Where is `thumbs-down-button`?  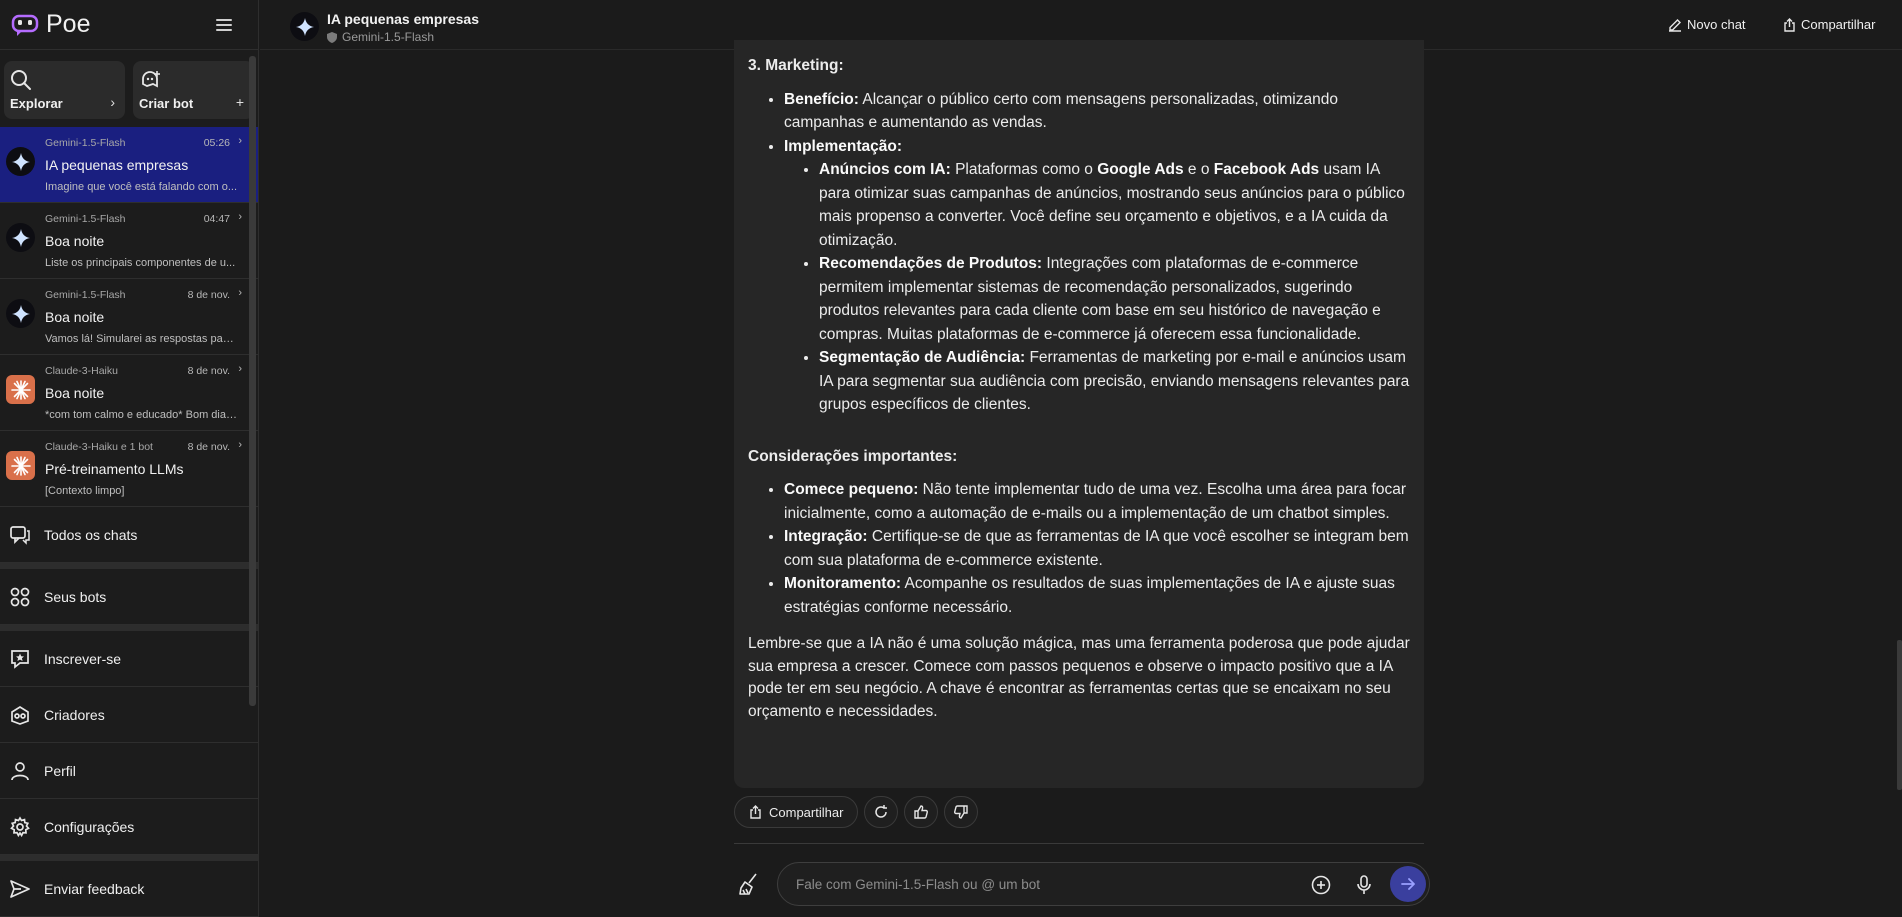
thumbs-down-button is located at coordinates (961, 812).